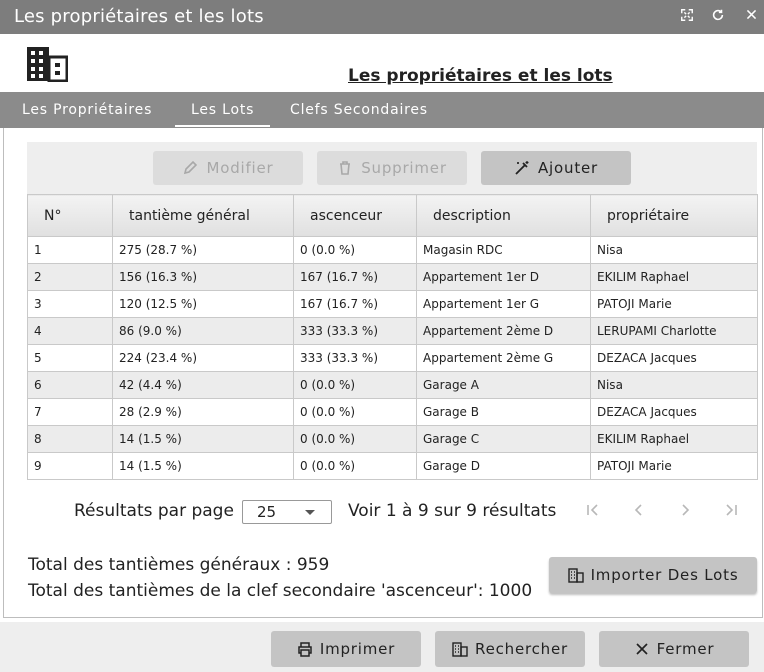 This screenshot has height=672, width=764. I want to click on table-cell: 9, so click(70, 466).